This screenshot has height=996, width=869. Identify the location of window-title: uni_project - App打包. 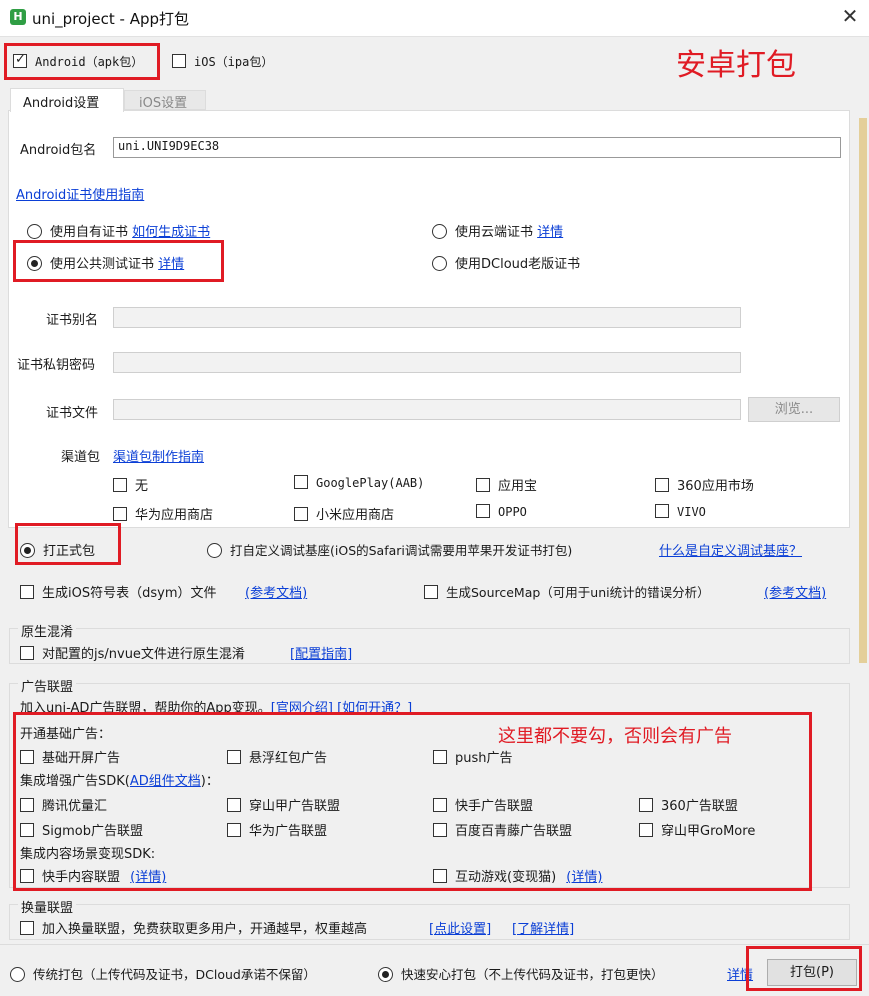
(110, 19).